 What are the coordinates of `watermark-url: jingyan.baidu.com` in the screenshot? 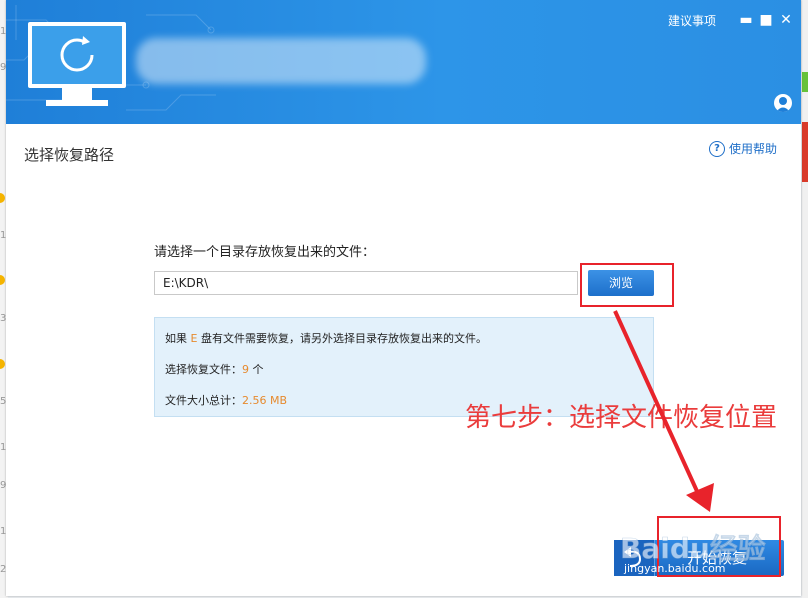 It's located at (675, 568).